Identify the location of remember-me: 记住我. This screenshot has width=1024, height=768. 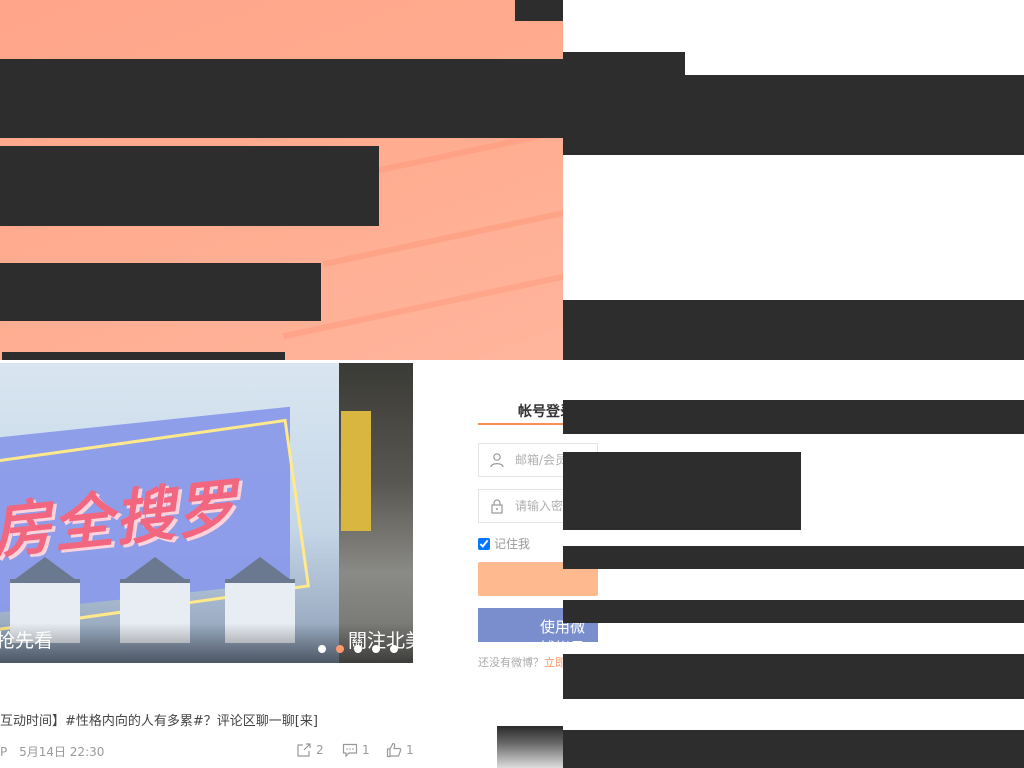
(504, 543).